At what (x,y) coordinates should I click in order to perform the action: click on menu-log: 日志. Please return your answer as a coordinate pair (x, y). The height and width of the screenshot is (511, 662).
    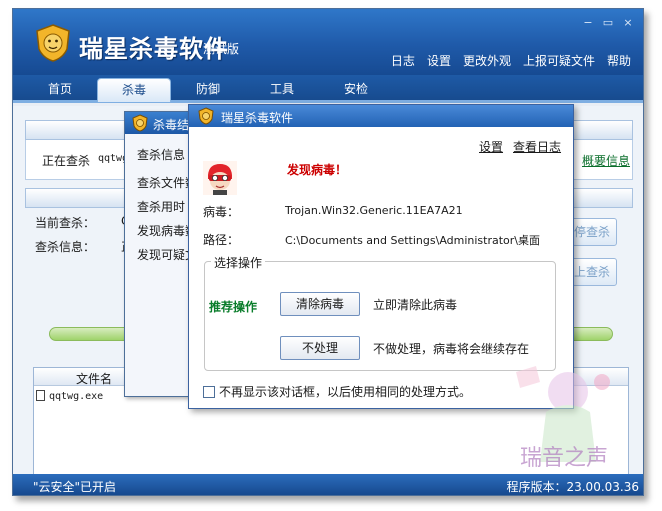
    Looking at the image, I should click on (403, 60).